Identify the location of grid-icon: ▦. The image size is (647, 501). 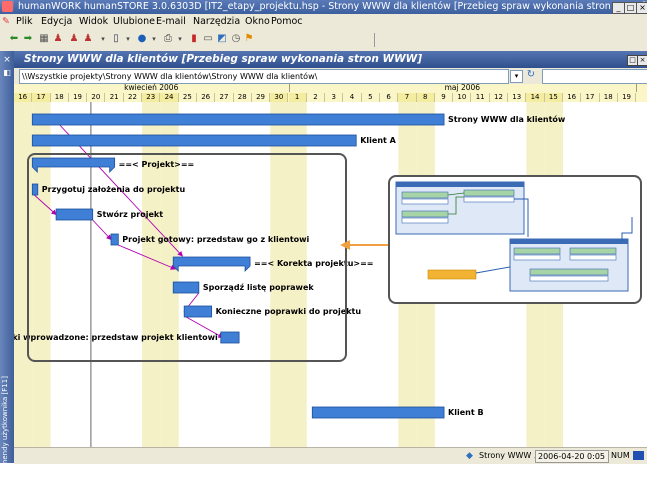
(44, 39).